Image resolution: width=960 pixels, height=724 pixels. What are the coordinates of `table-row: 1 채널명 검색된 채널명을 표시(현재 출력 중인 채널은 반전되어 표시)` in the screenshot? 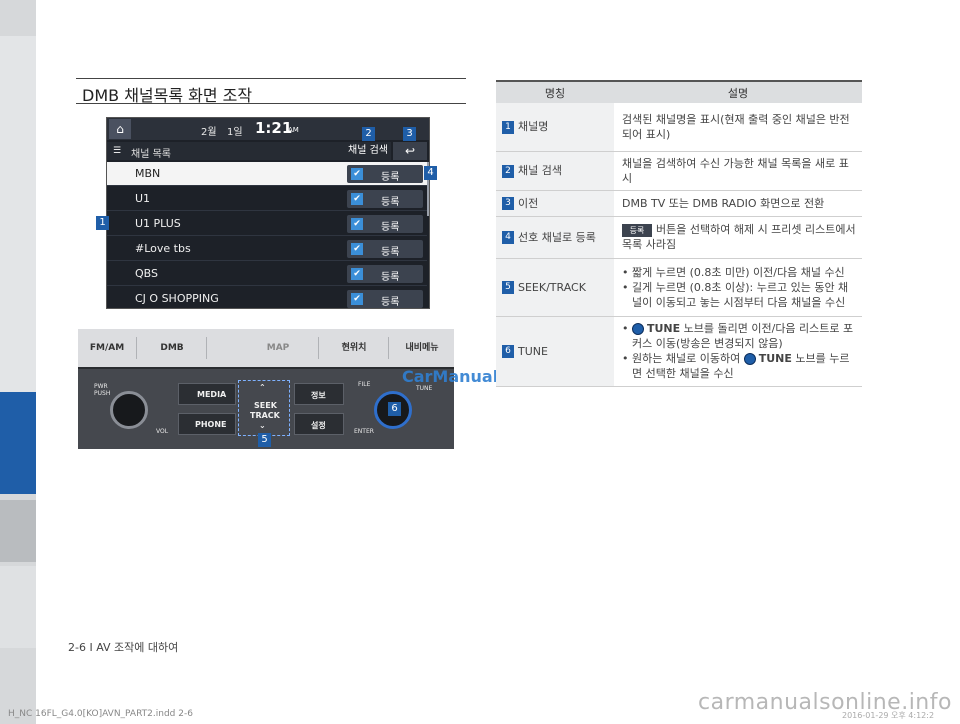 It's located at (679, 127).